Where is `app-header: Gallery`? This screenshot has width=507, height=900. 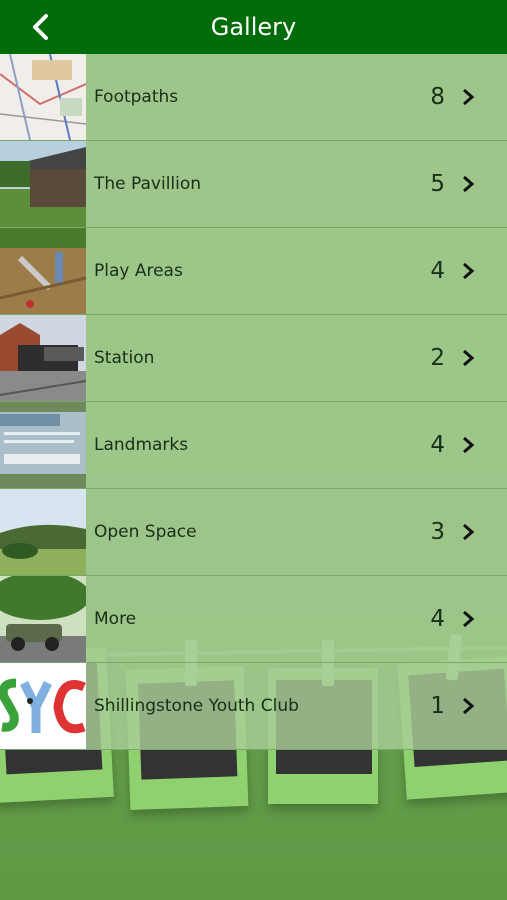
app-header: Gallery is located at coordinates (253, 27).